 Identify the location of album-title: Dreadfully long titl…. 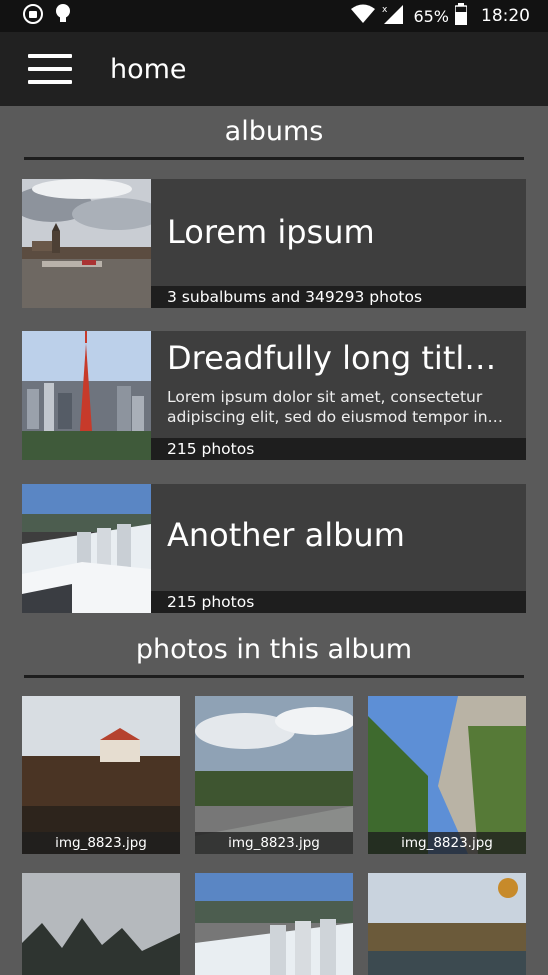
(332, 358).